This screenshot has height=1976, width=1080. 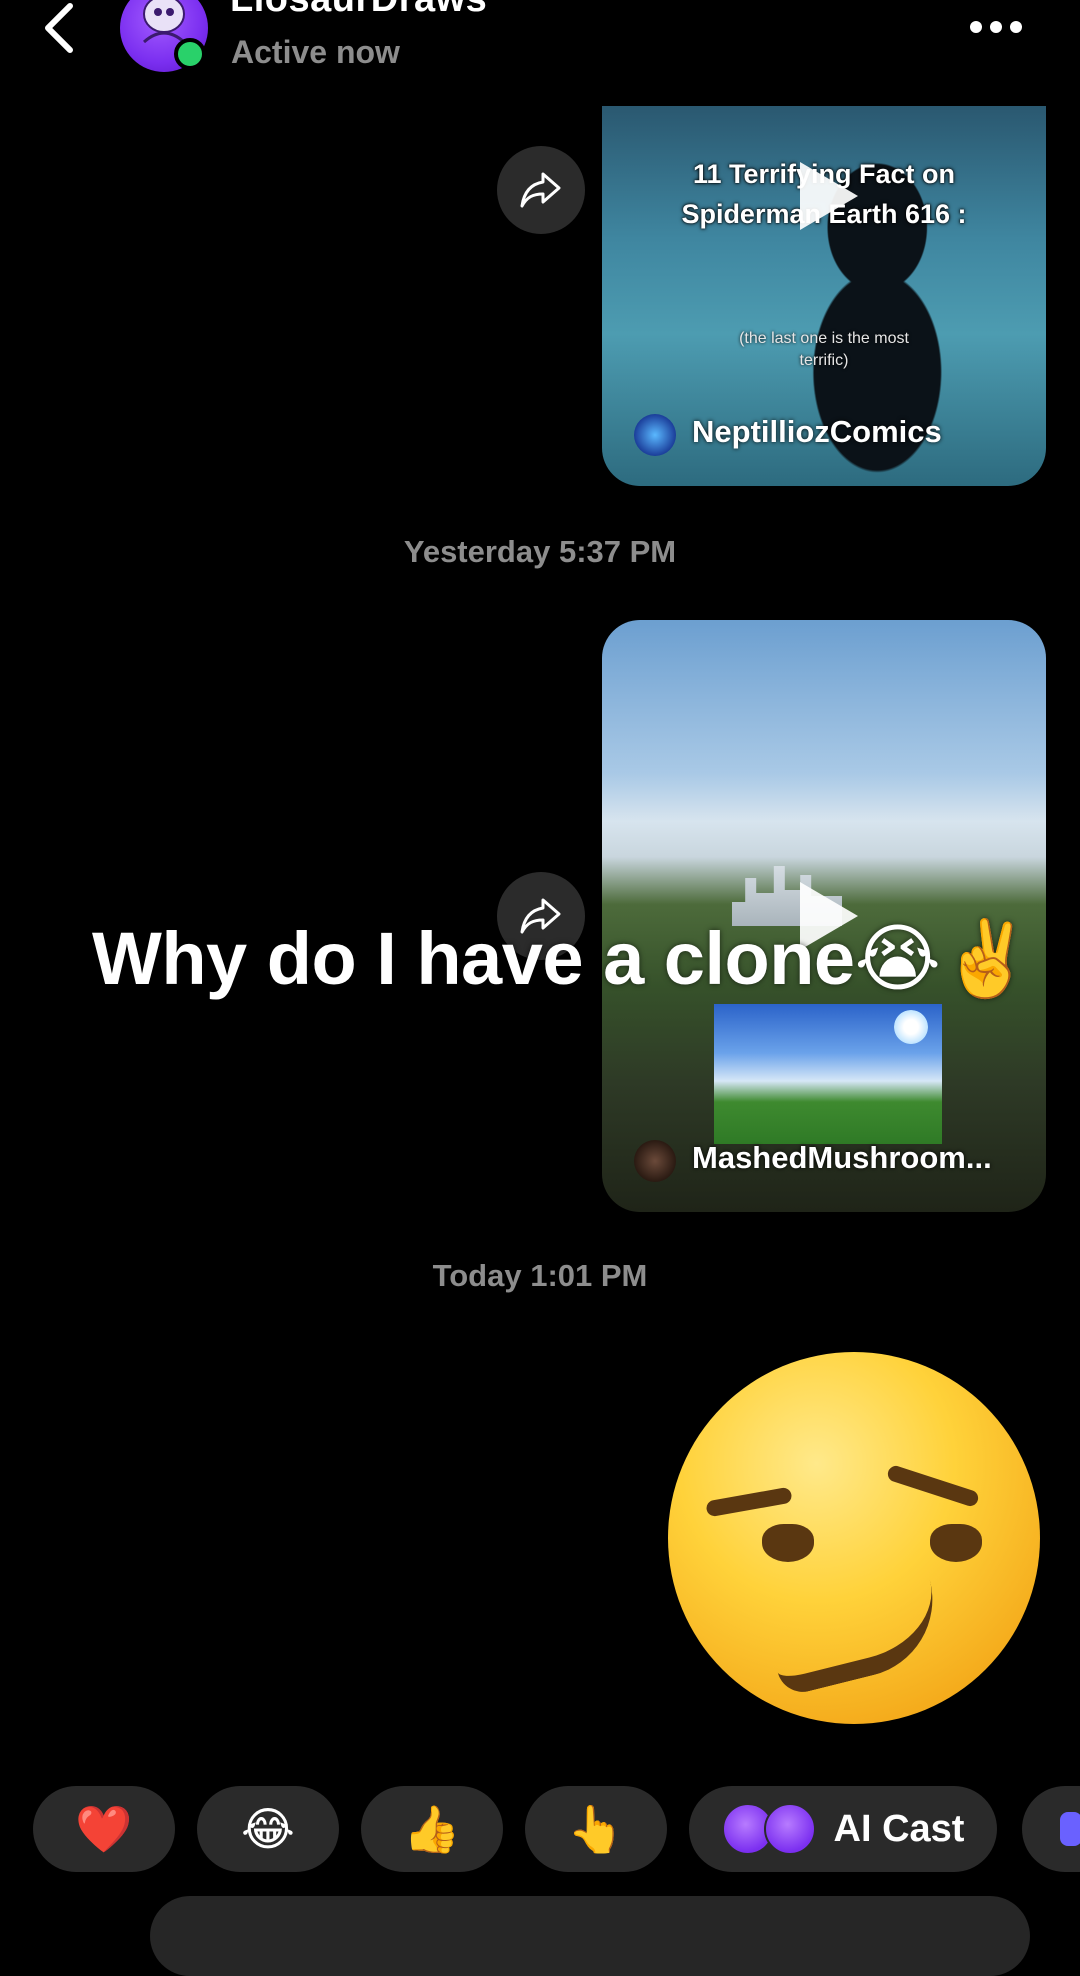 I want to click on message-input-field, so click(x=590, y=1936).